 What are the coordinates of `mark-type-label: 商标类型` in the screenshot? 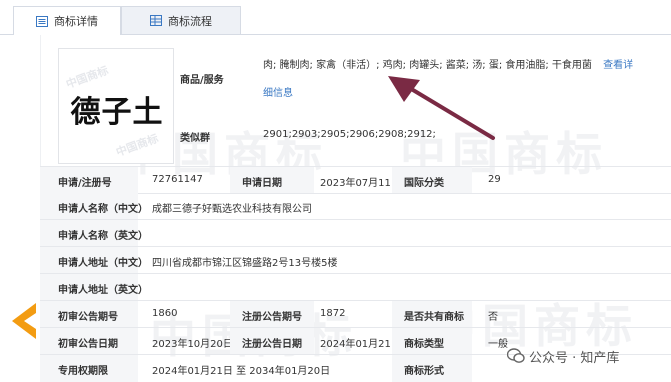 It's located at (424, 344).